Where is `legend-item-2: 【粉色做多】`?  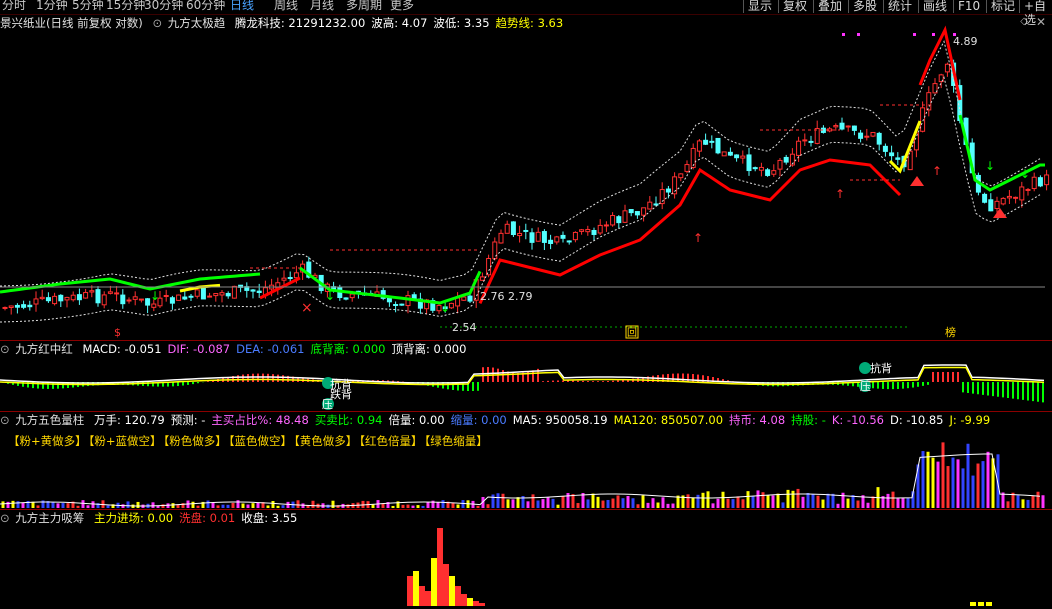 legend-item-2: 【粉色做多】 is located at coordinates (195, 441).